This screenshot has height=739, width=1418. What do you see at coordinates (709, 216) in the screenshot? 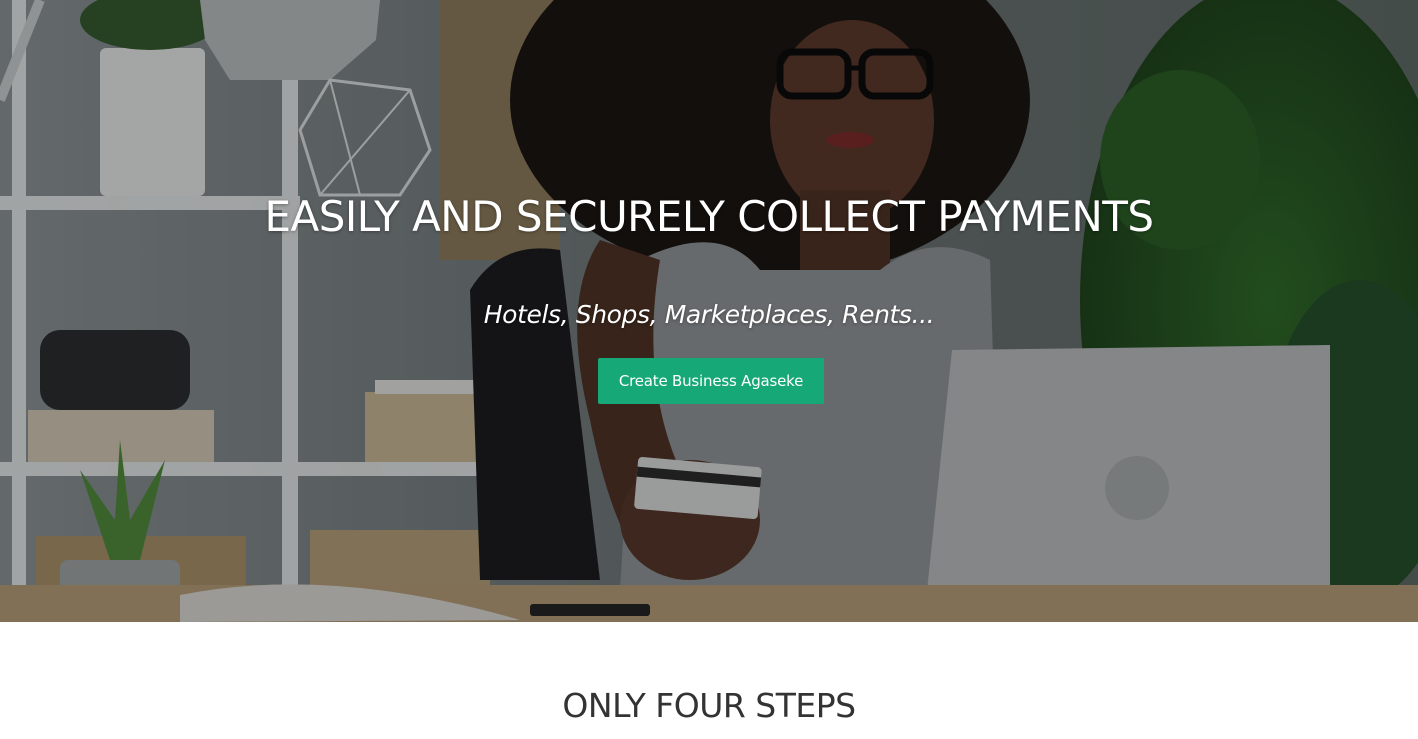
I see `hero-title: EASILY AND SECURELY COLLECT PAYMENTS` at bounding box center [709, 216].